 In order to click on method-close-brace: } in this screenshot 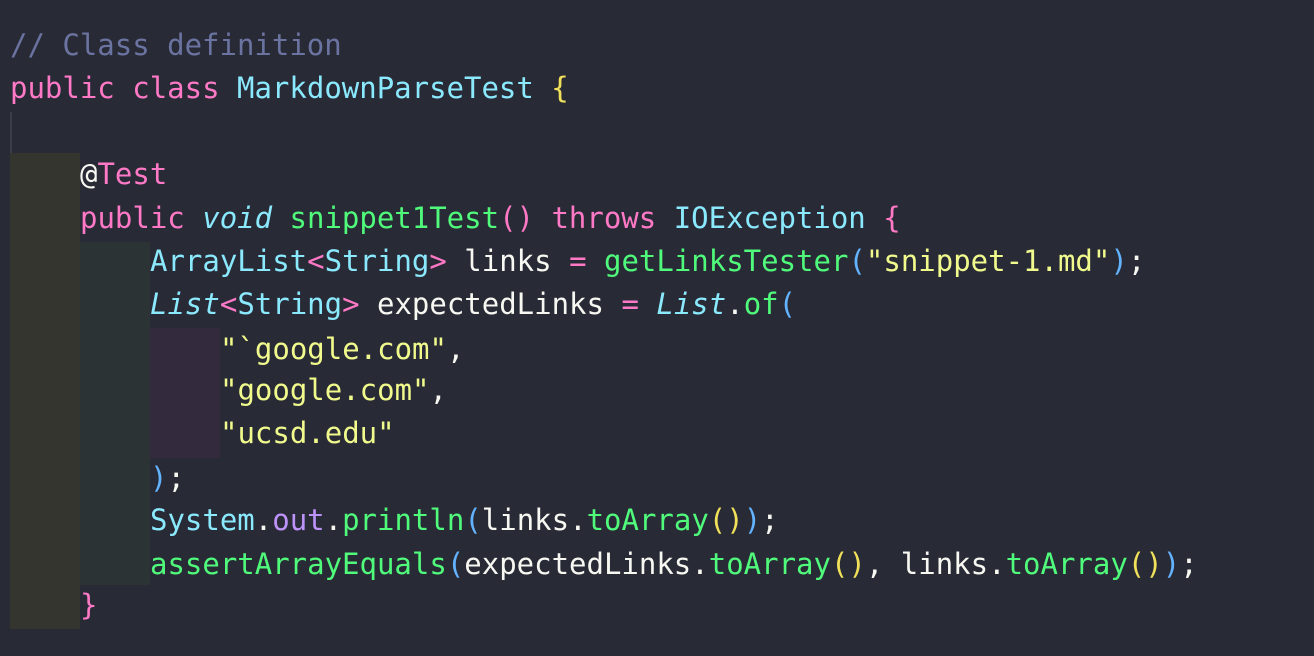, I will do `click(89, 605)`.